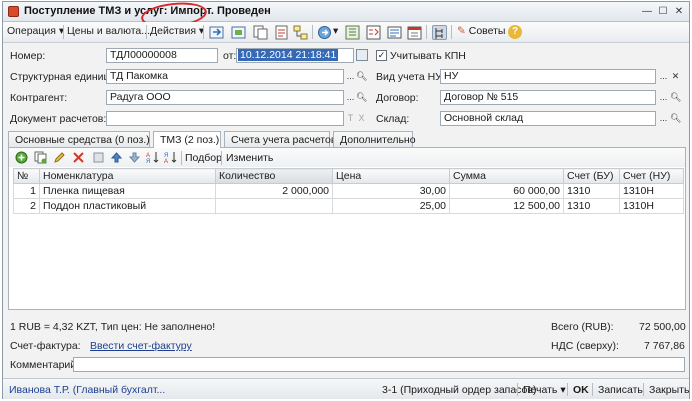  Describe the element at coordinates (166, 161) in the screenshot. I see `svg-text: A` at that location.